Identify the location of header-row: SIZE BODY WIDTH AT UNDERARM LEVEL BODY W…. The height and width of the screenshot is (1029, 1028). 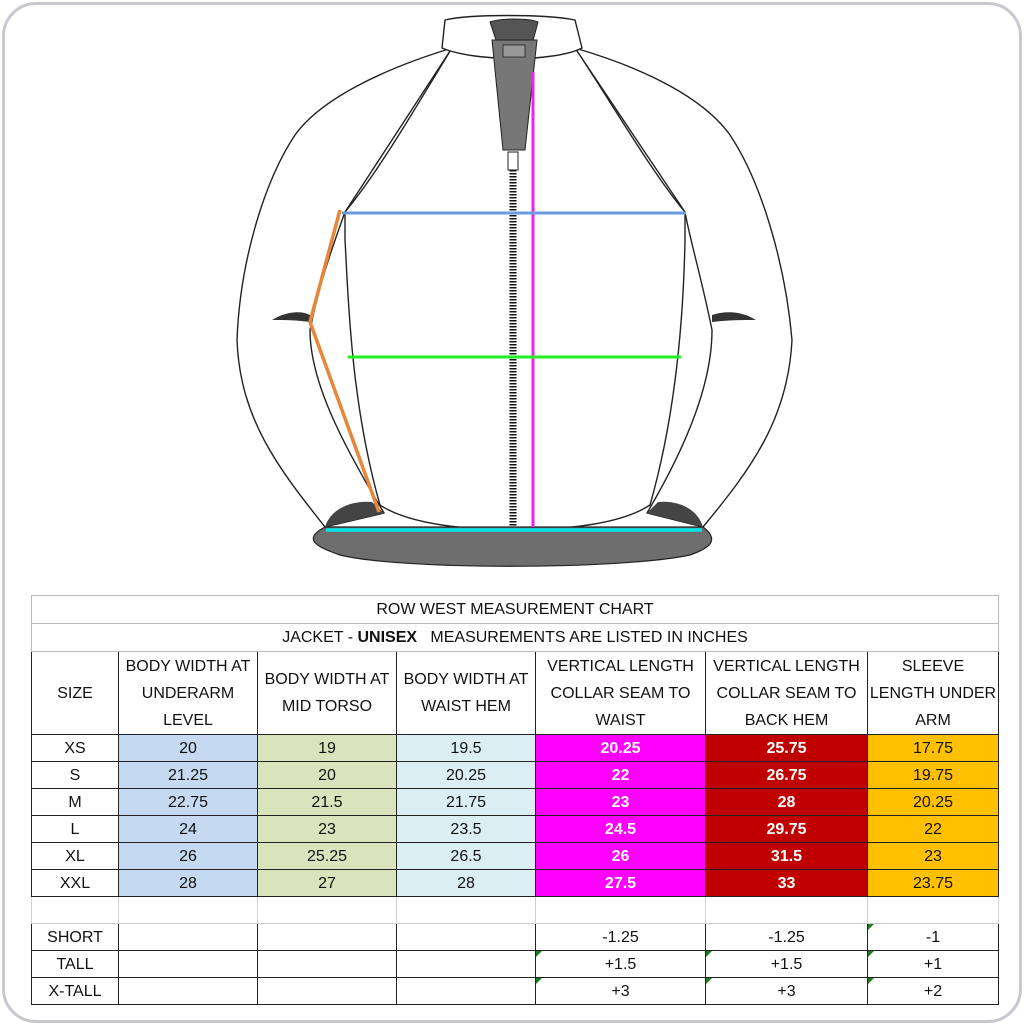
(515, 693).